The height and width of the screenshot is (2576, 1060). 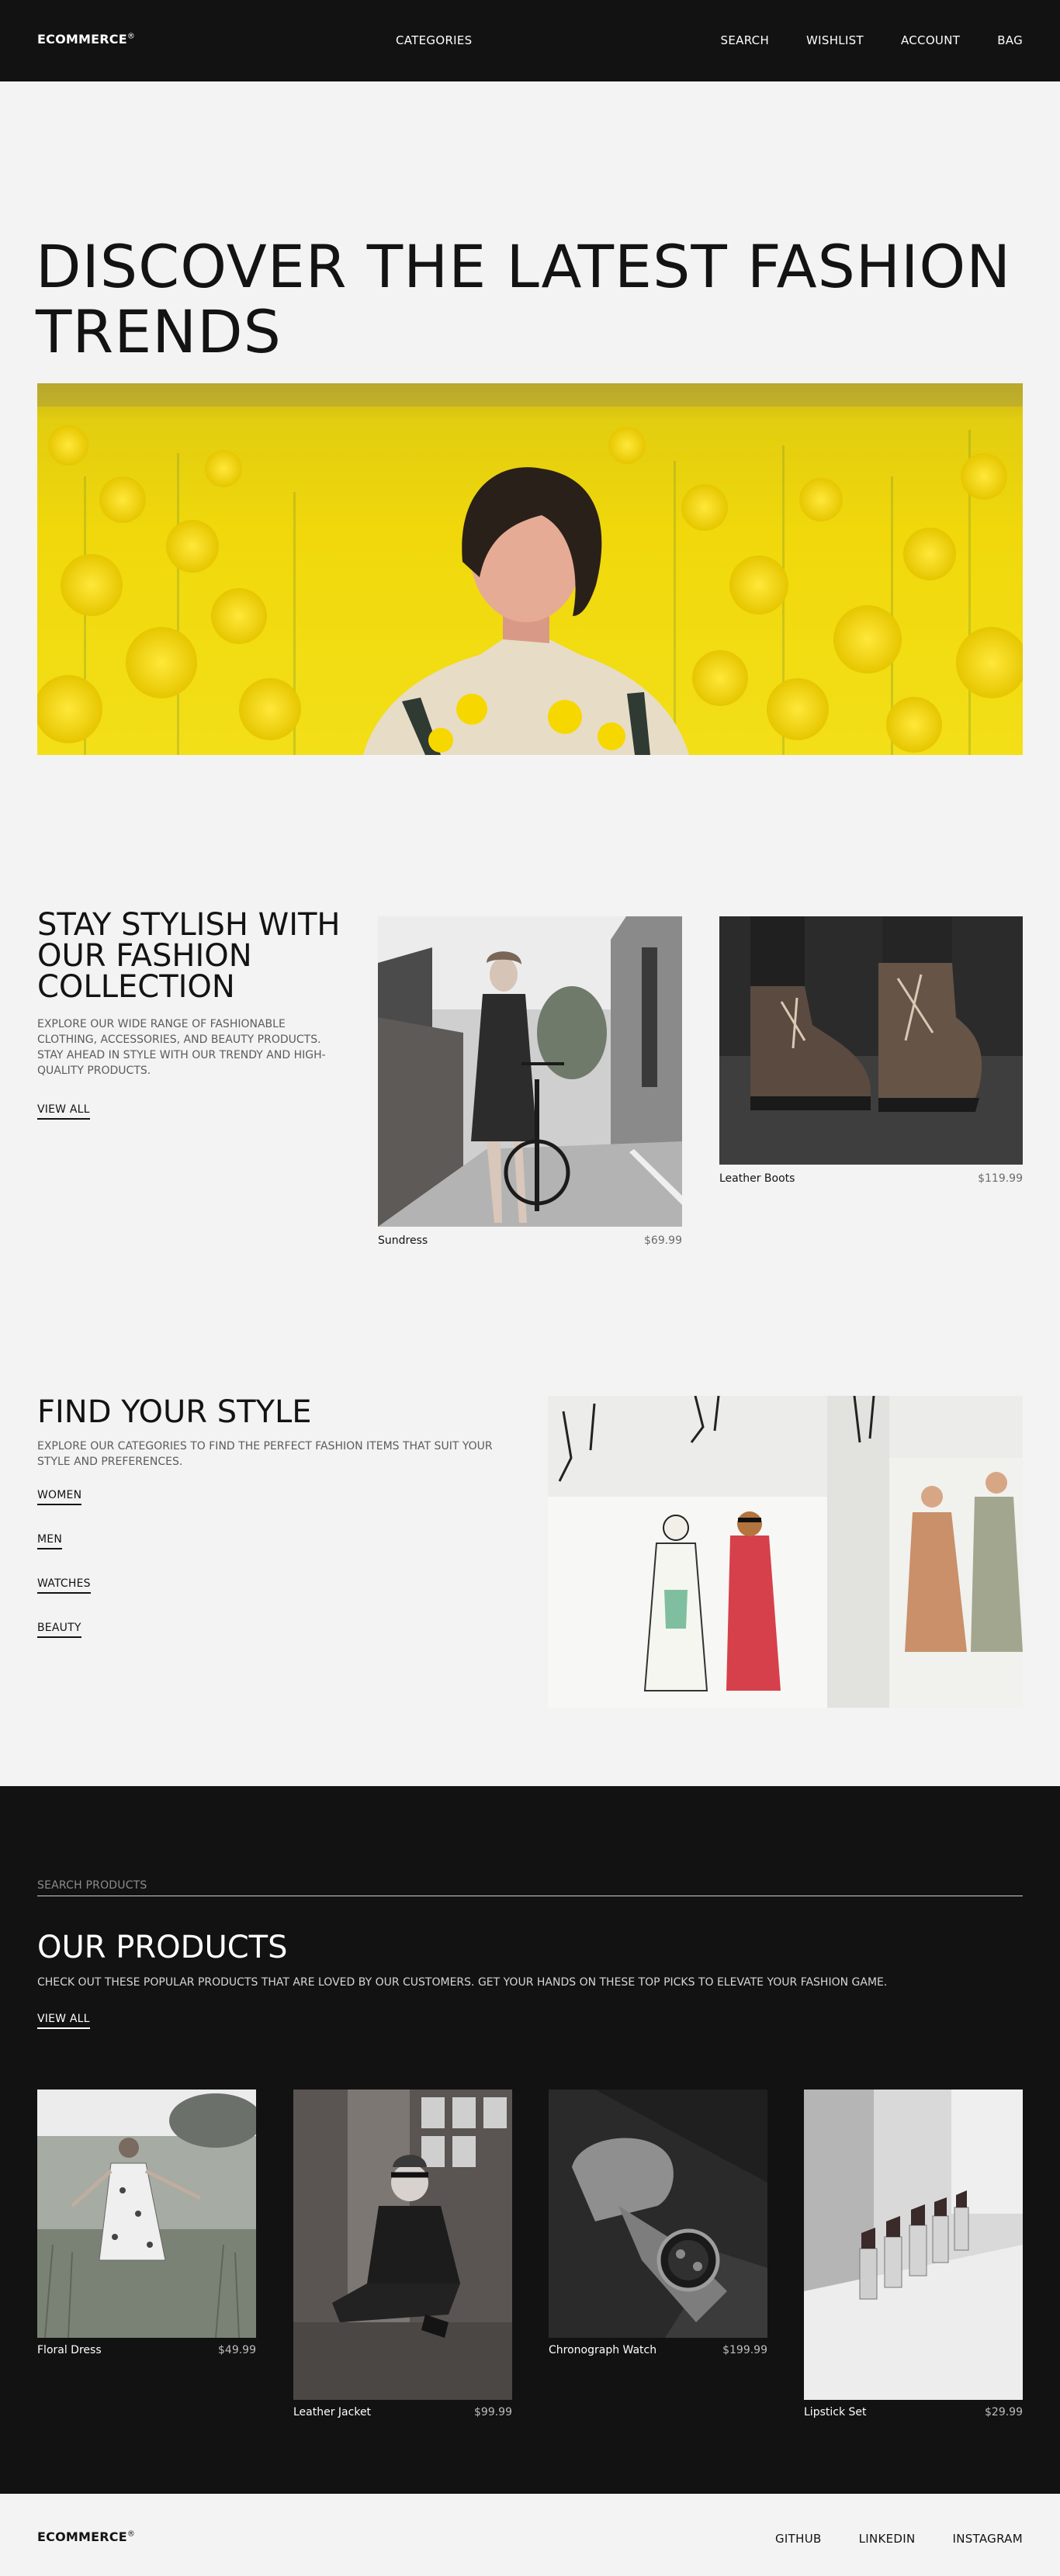 I want to click on site-footer: ECOMMERCE® GITHUB LINKEDIN INSTAGRAM, so click(x=530, y=2535).